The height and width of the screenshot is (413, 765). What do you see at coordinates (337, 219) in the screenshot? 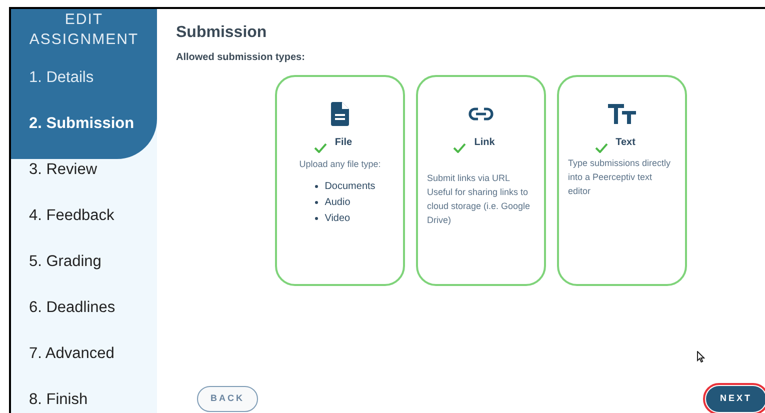
I see `file-type-item: Video` at bounding box center [337, 219].